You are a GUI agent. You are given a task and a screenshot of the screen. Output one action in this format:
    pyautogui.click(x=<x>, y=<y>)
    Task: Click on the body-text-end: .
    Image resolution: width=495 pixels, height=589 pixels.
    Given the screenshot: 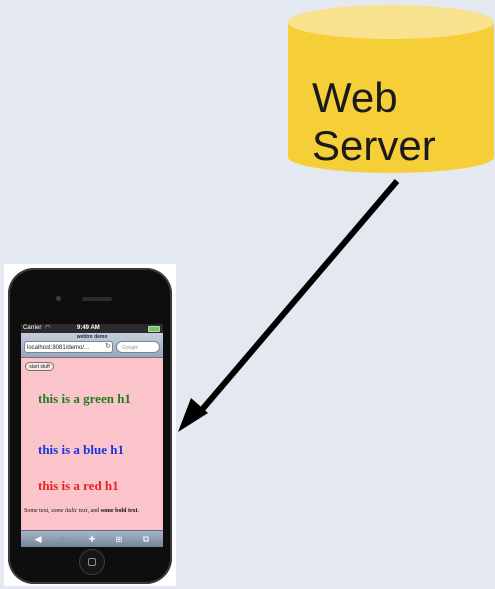 What is the action you would take?
    pyautogui.click(x=138, y=511)
    